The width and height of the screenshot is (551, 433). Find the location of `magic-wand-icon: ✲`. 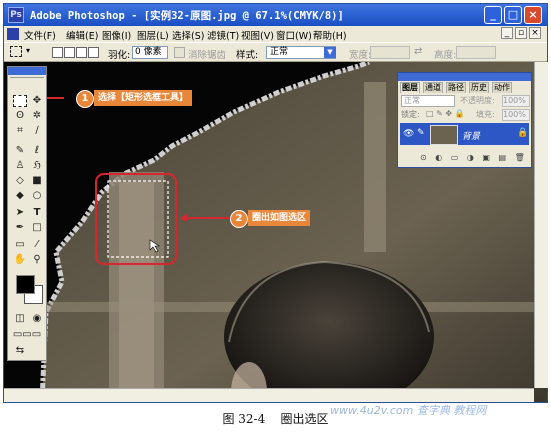

magic-wand-icon: ✲ is located at coordinates (37, 116).